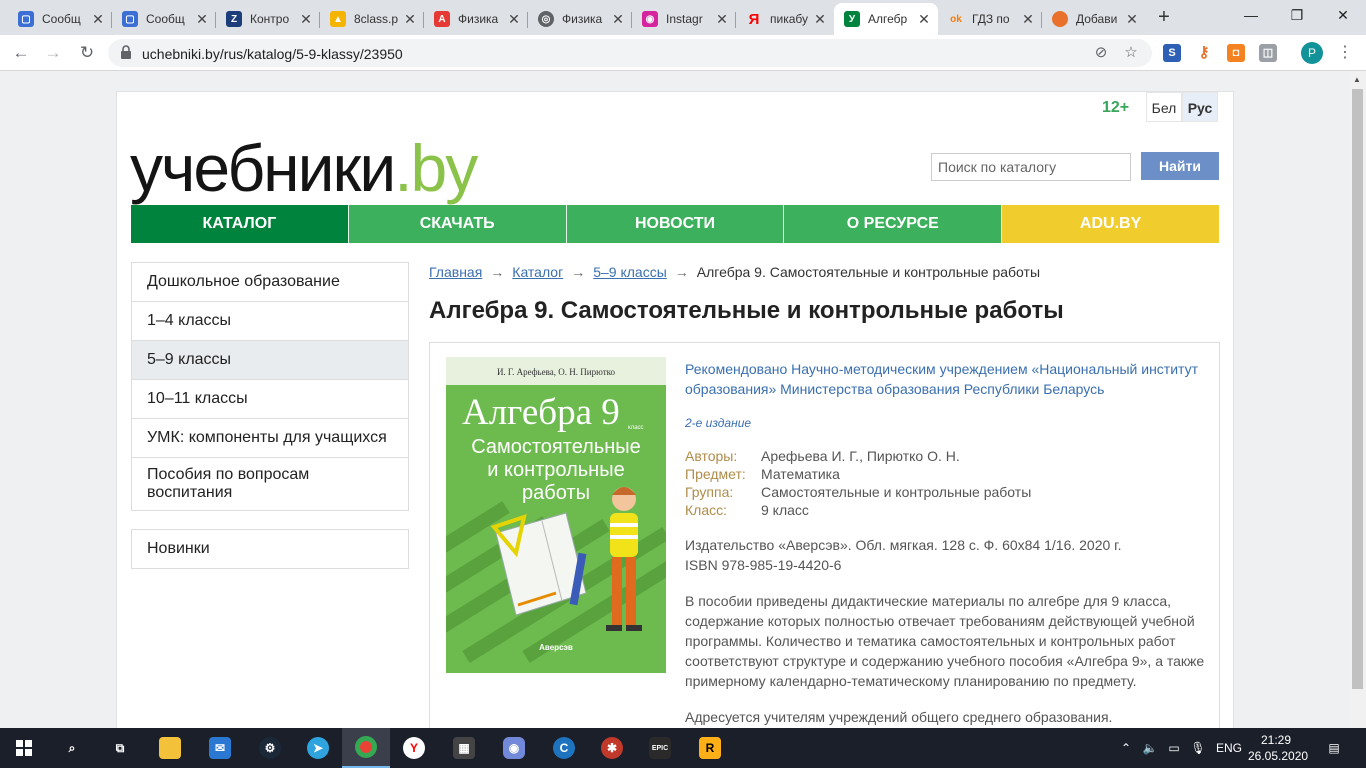 The height and width of the screenshot is (768, 1366). Describe the element at coordinates (436, 168) in the screenshot. I see `logo-domain-text: .by` at that location.